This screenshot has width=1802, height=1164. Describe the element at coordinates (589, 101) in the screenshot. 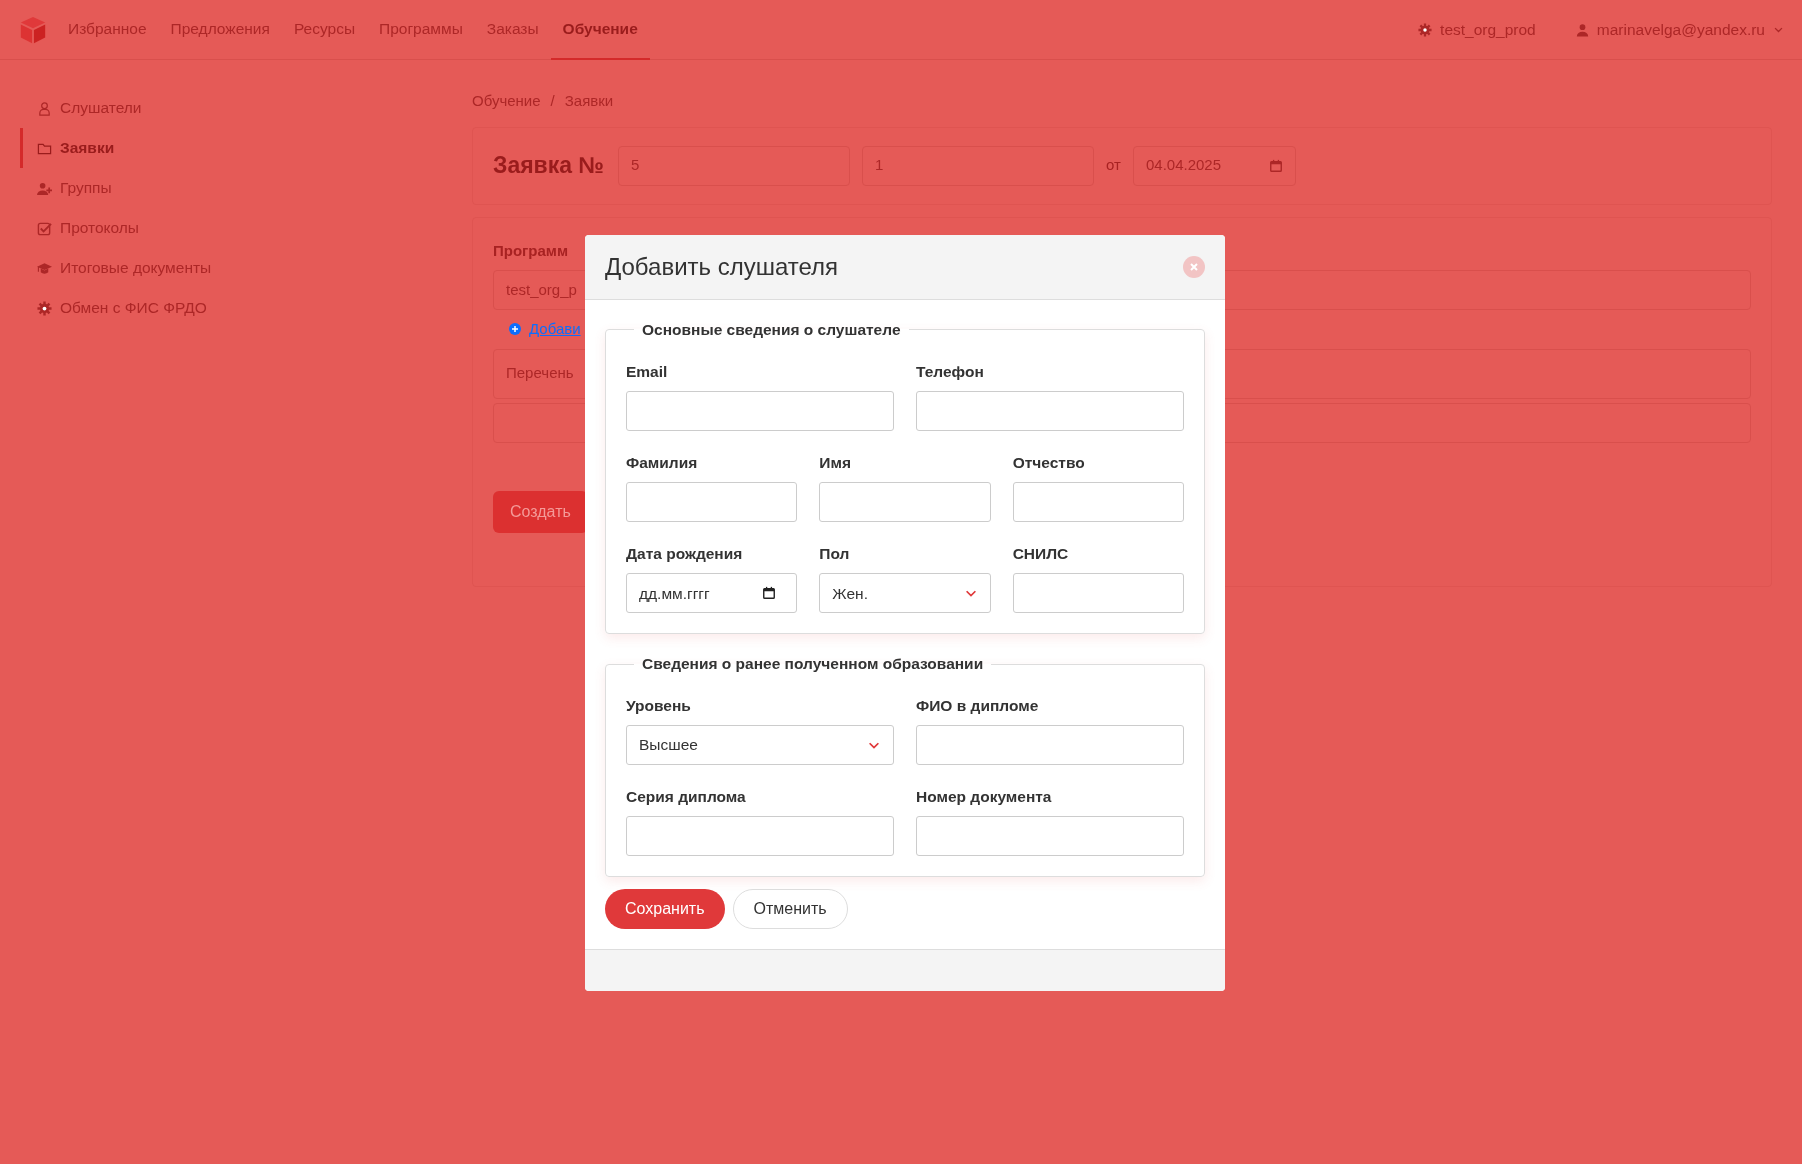

I see `breadcrumb-link: Заявки` at that location.